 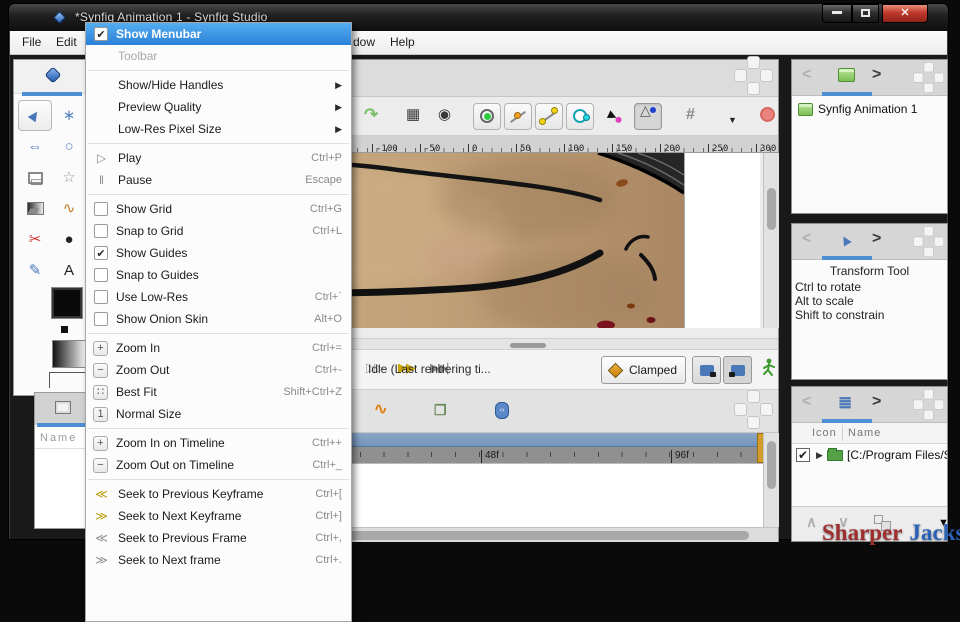 I want to click on keyframes-name-column-header: Name, so click(x=63, y=438).